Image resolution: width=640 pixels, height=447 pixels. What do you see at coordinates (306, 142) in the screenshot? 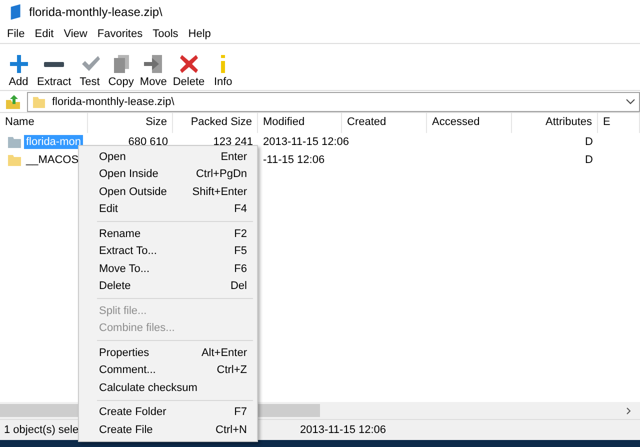
I see `table-cell: 2013-11-15 12:06` at bounding box center [306, 142].